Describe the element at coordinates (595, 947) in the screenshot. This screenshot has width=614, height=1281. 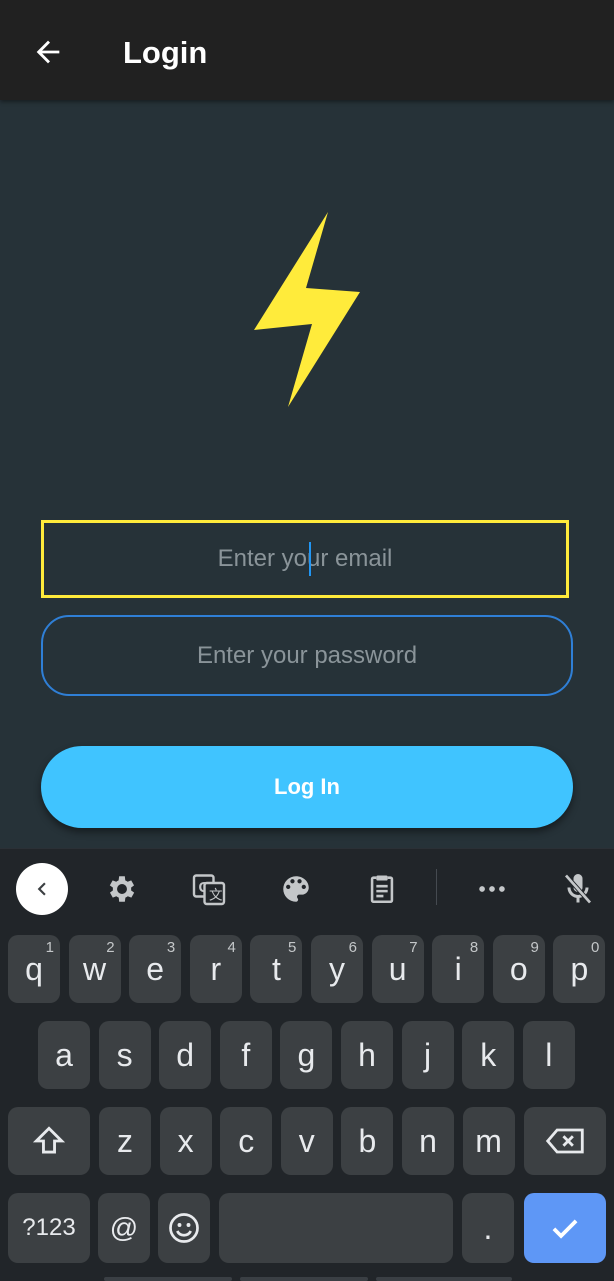
I see `key-hint: 0` at that location.